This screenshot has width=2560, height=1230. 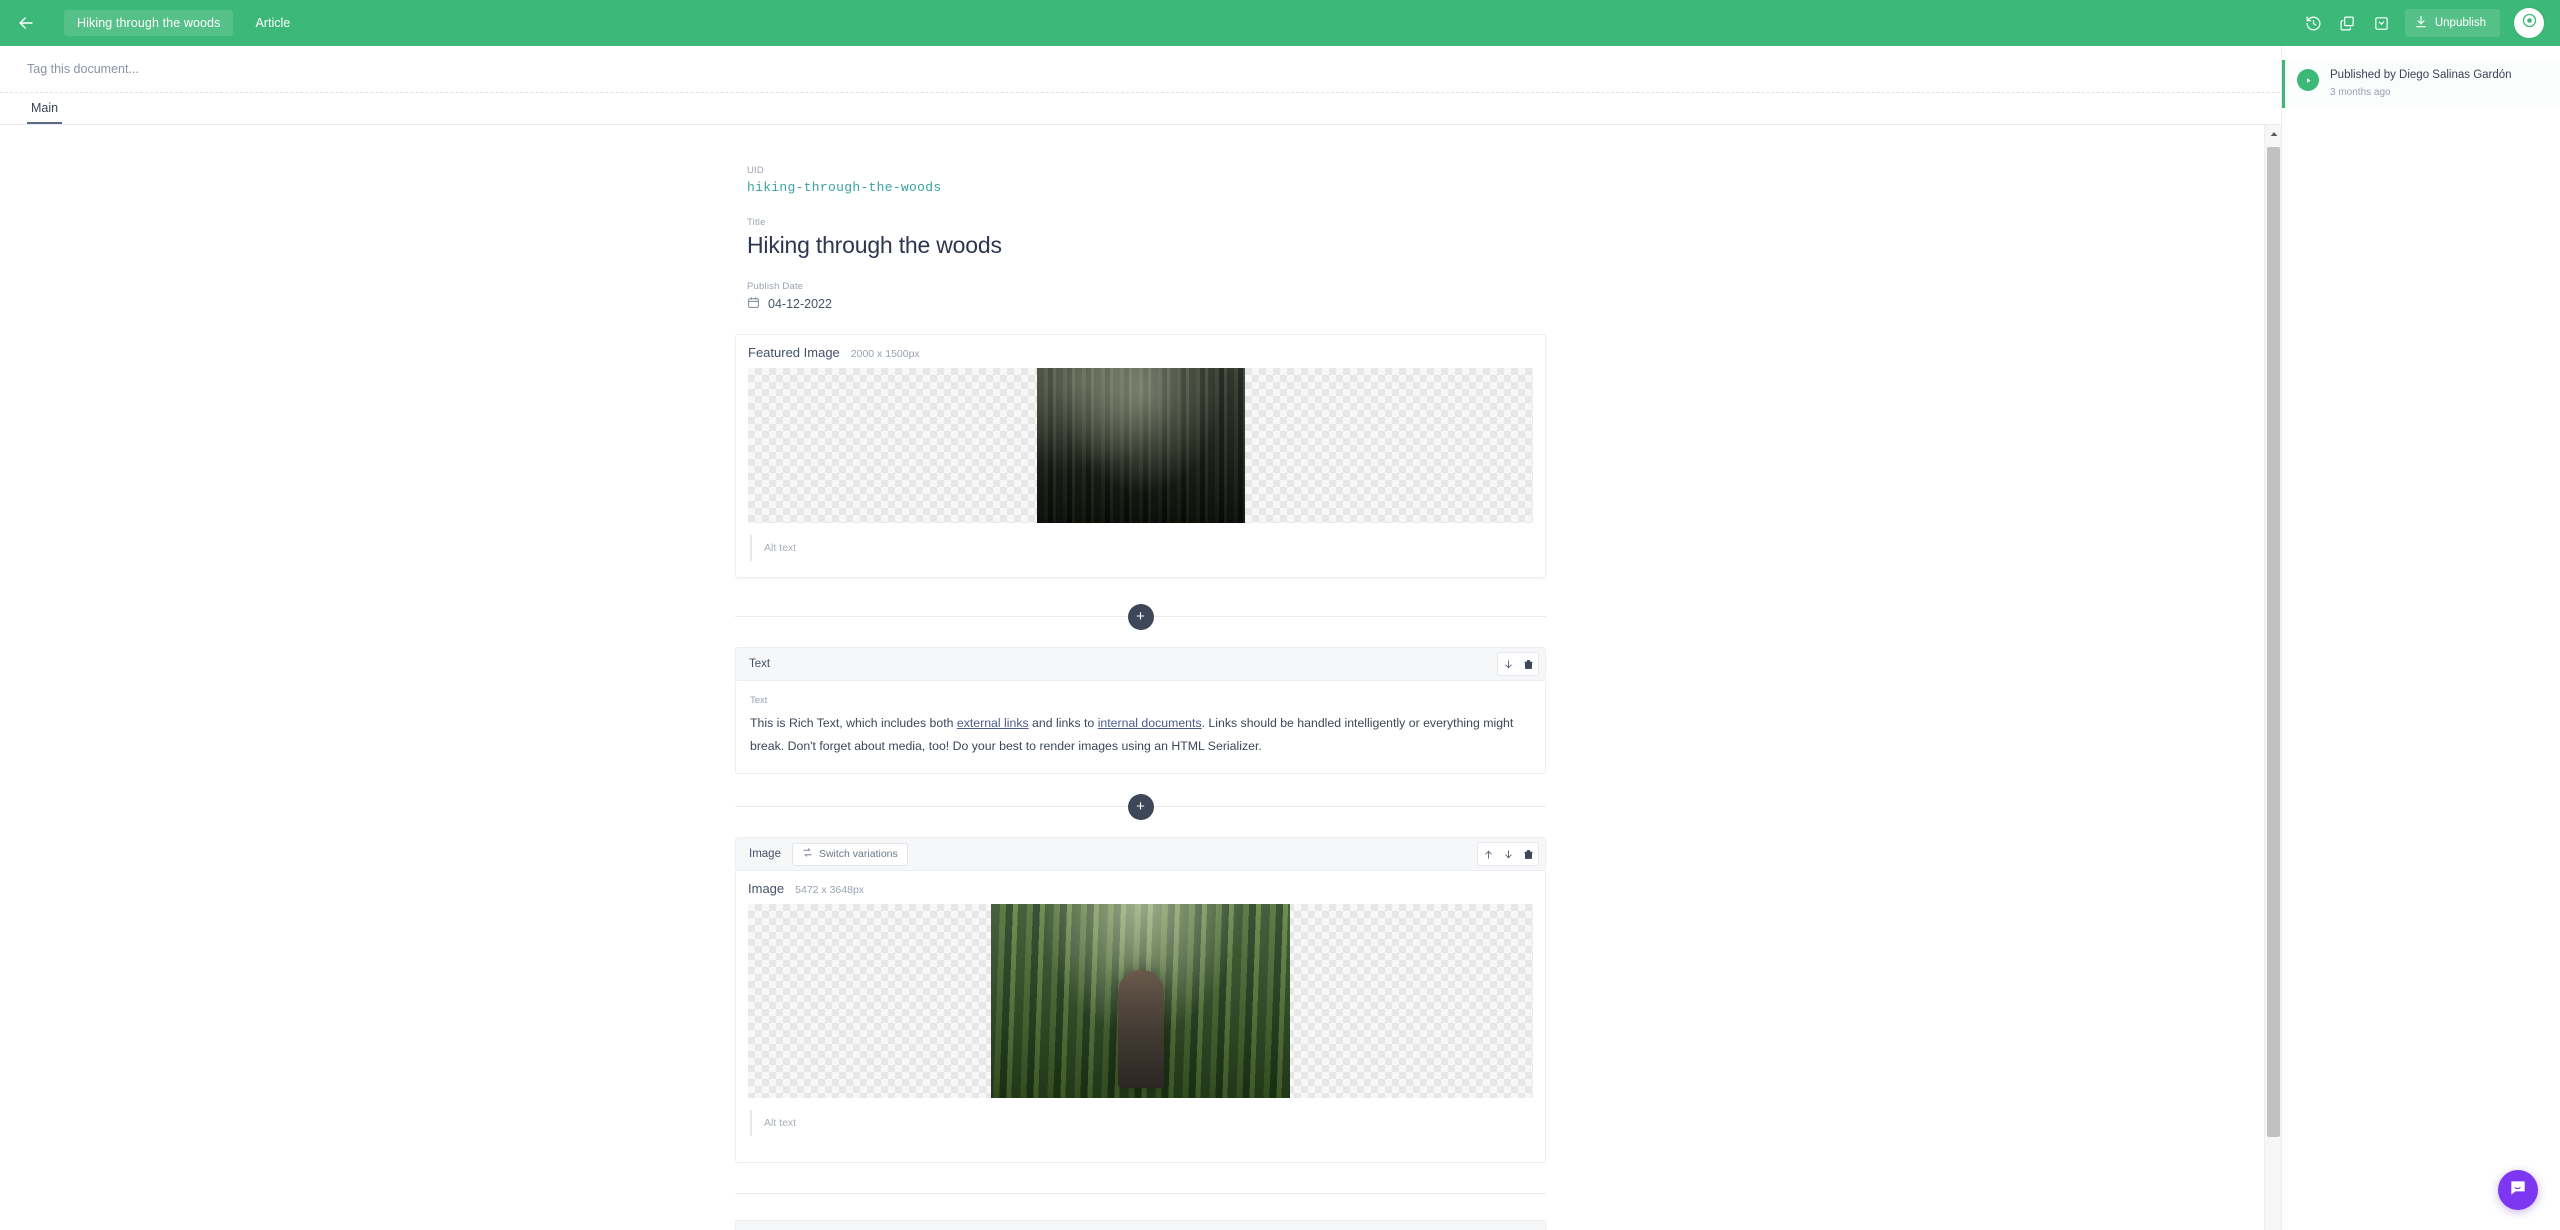 I want to click on uid-field: UID hiking-through-the-woods, so click(x=1140, y=180).